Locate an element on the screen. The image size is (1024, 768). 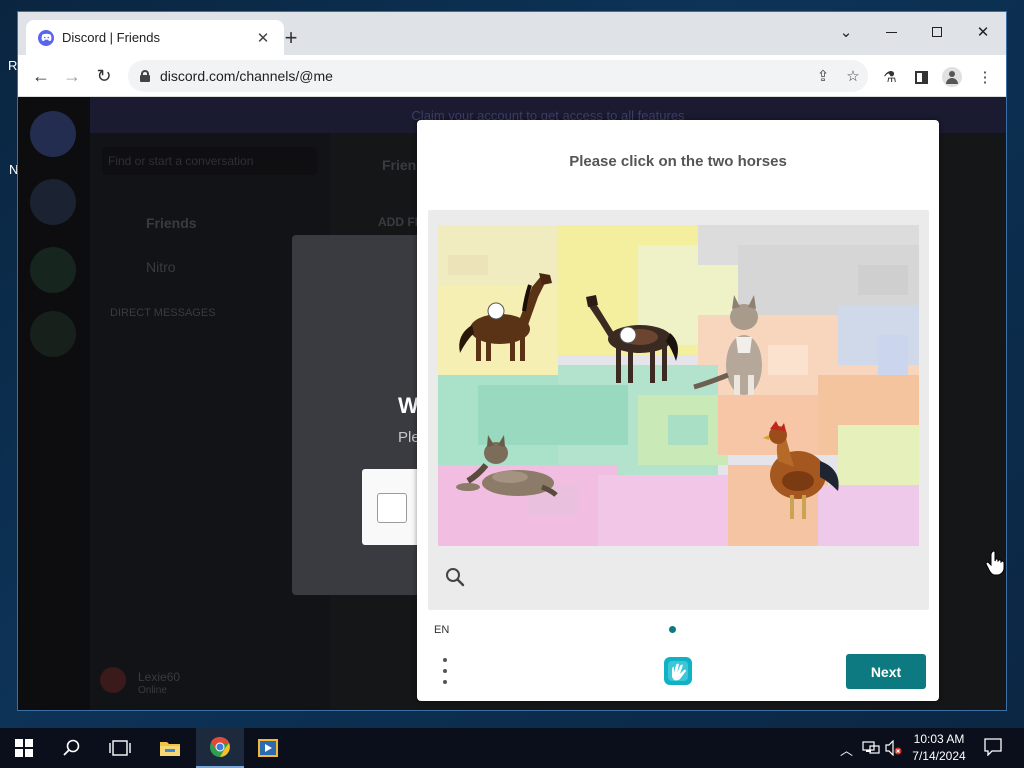
lock-icon is located at coordinates (145, 76).